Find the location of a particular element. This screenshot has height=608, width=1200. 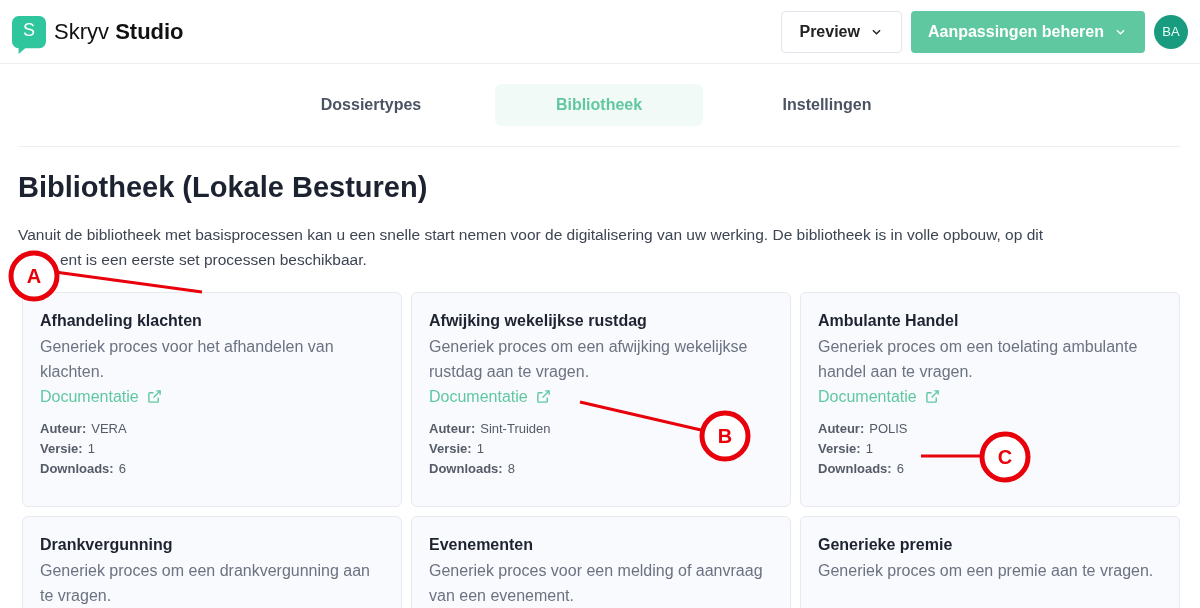

card-title: Evenementen is located at coordinates (482, 545).